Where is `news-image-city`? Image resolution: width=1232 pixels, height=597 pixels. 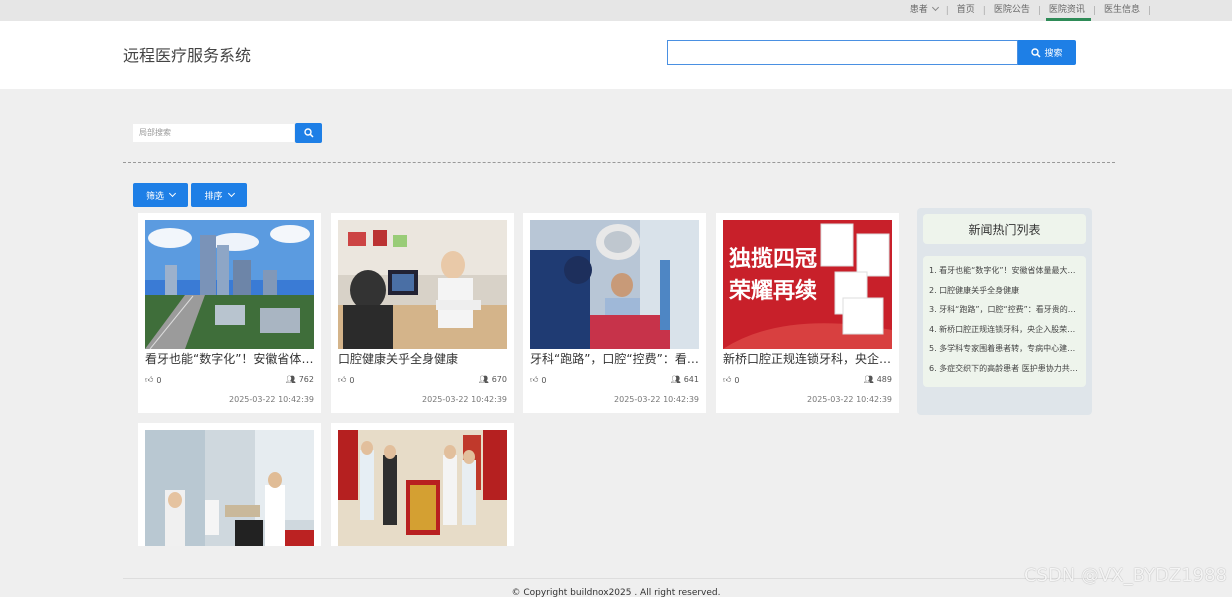
news-image-city is located at coordinates (229, 284).